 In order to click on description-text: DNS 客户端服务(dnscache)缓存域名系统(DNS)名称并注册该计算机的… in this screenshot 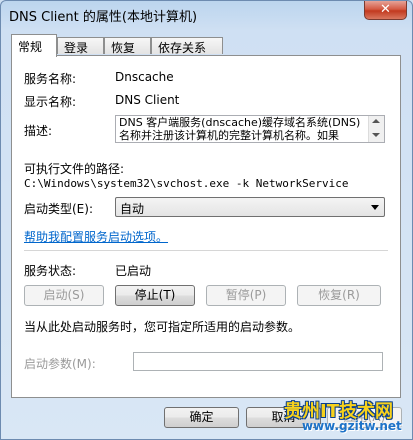, I will do `click(240, 129)`.